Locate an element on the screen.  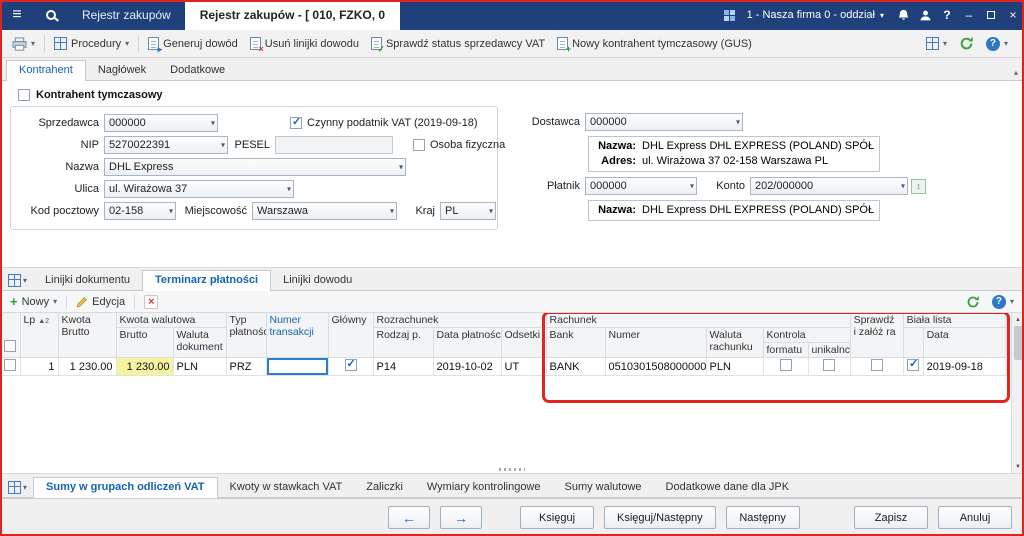
account-lookup-icon: ↕ is located at coordinates (918, 186).